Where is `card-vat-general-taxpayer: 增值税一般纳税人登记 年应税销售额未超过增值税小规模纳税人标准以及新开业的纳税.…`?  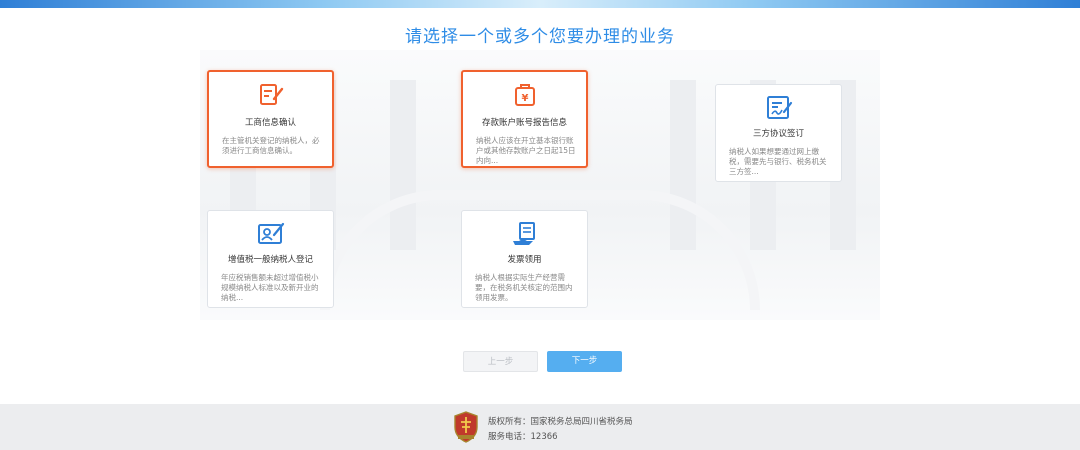
card-vat-general-taxpayer: 增值税一般纳税人登记 年应税销售额未超过增值税小规模纳税人标准以及新开业的纳税.… is located at coordinates (270, 259).